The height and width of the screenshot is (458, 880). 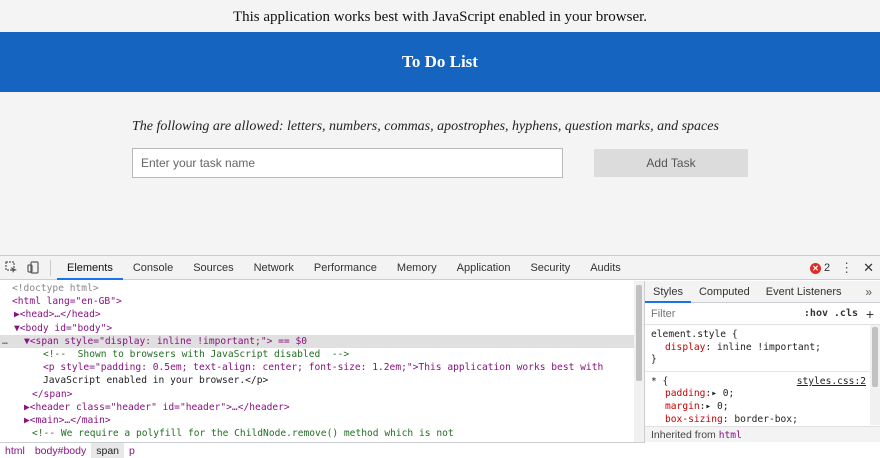 I want to click on breadcrumb-span: span, so click(x=108, y=450).